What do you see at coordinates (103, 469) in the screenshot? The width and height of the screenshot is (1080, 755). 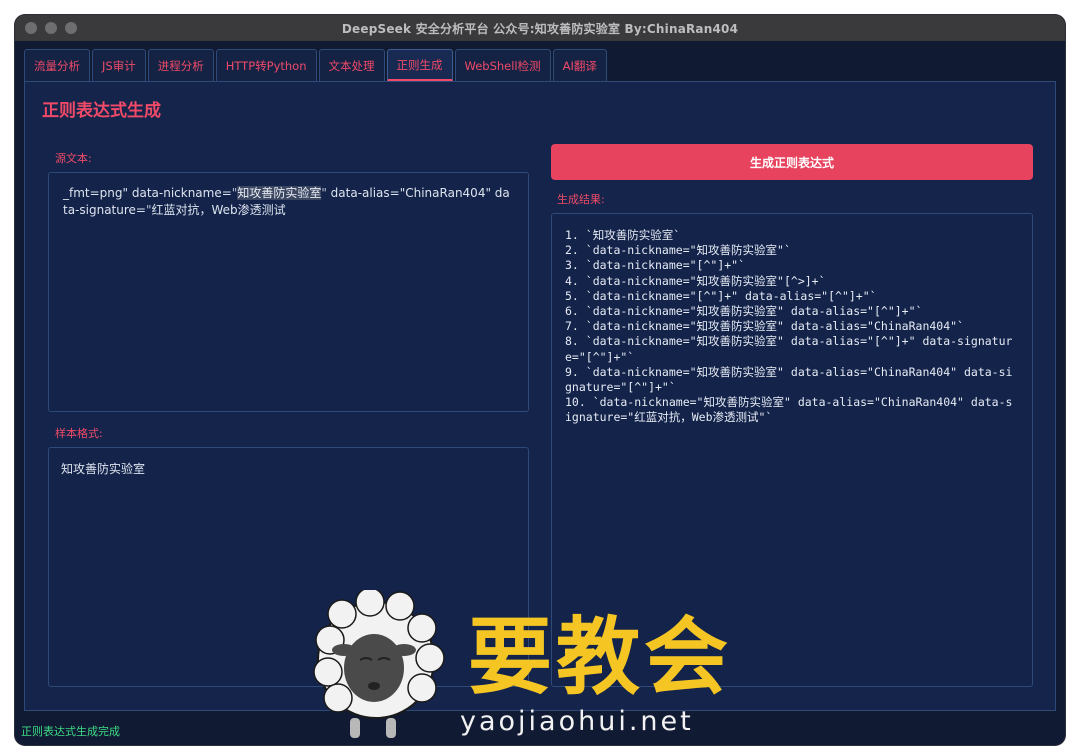 I see `sample-format-content: 知攻善防实验室` at bounding box center [103, 469].